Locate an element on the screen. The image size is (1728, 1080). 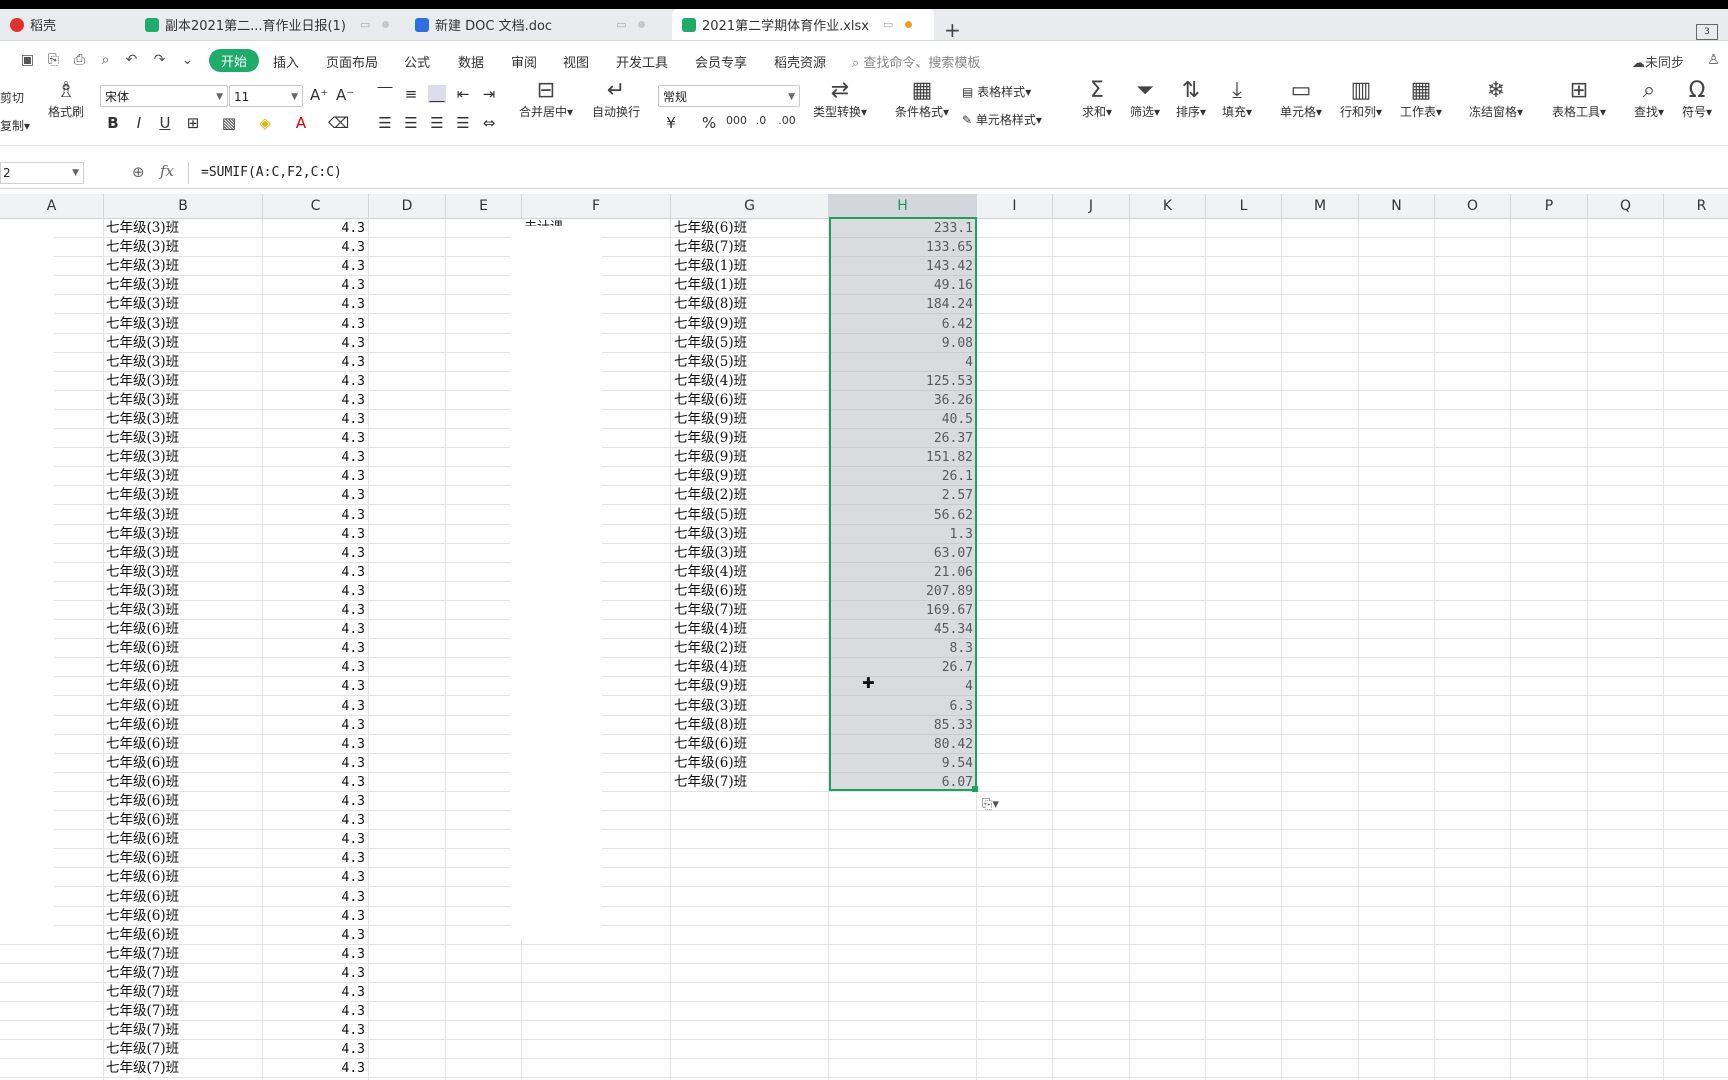
merge-center-button: ⊟ 合并居中▾ is located at coordinates (546, 99).